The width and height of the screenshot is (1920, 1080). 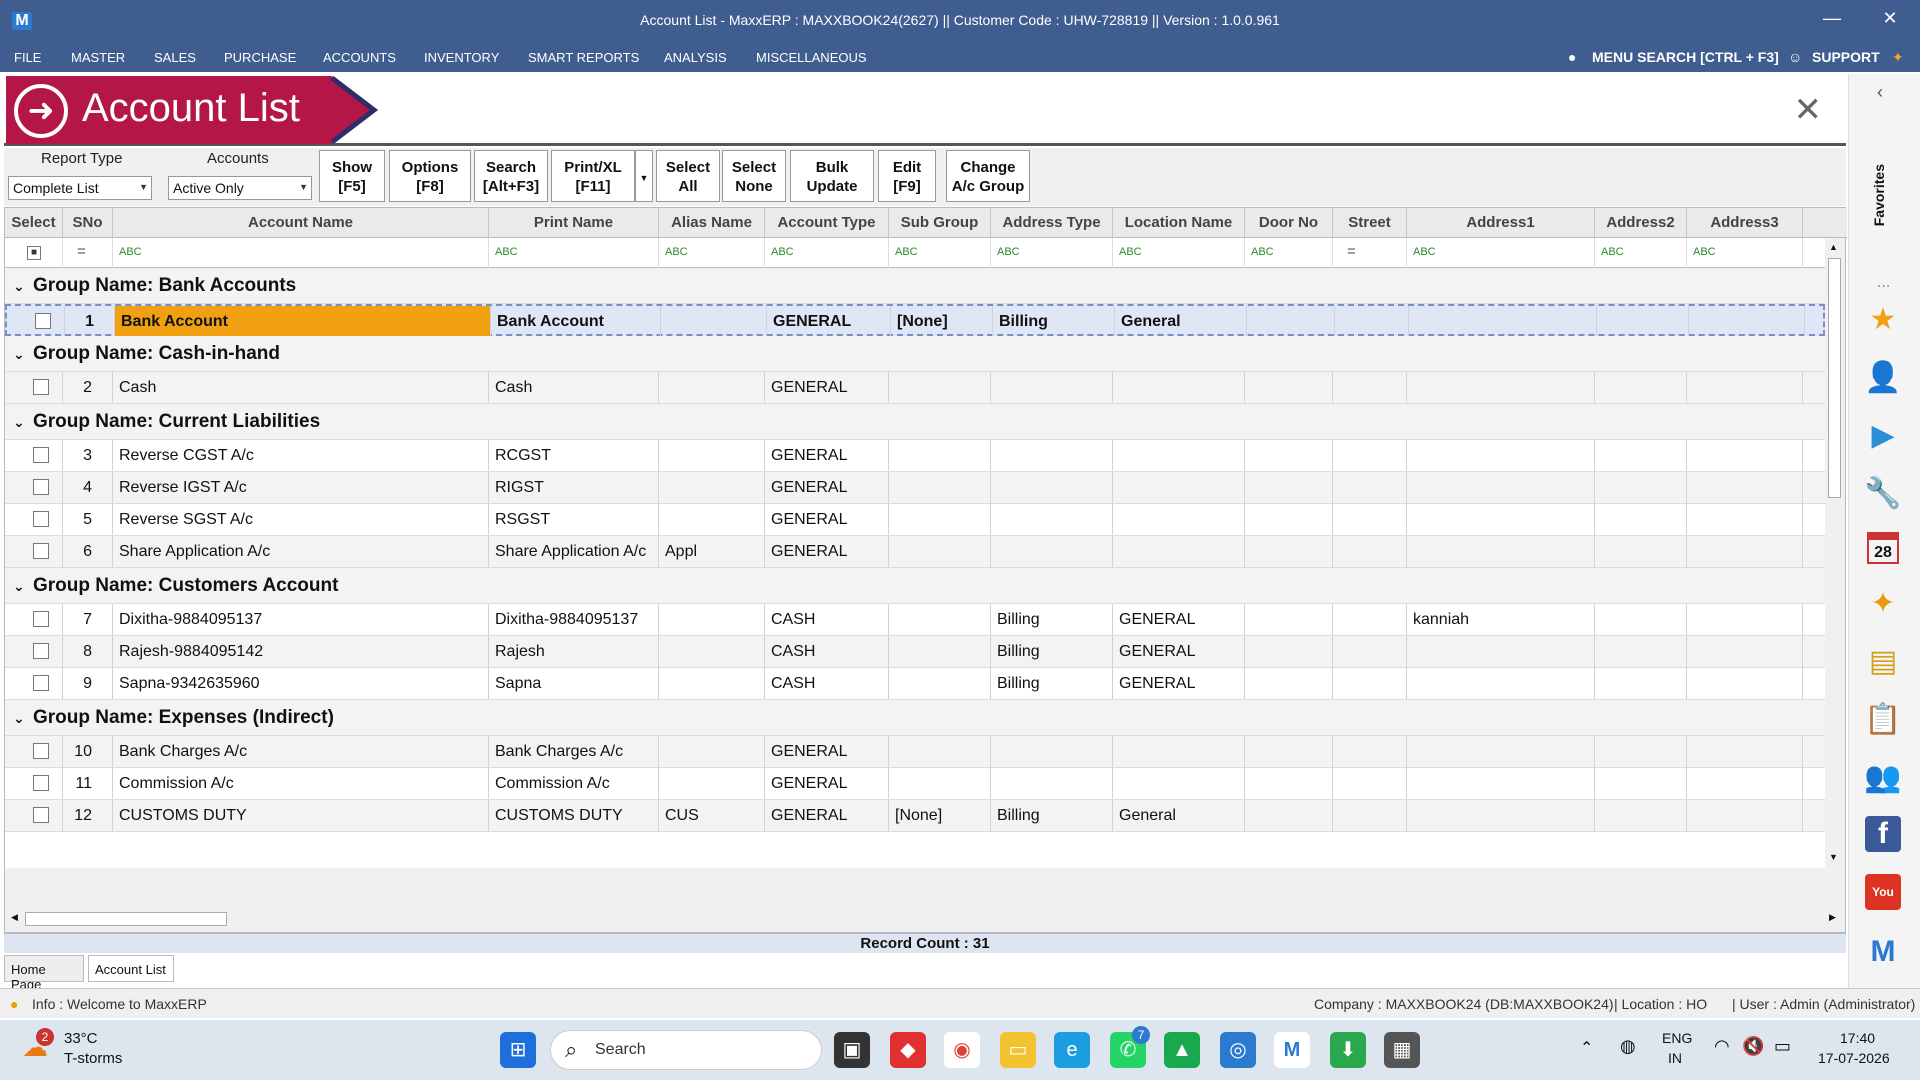 What do you see at coordinates (461, 57) in the screenshot?
I see `menu-inventory: INVENTORY` at bounding box center [461, 57].